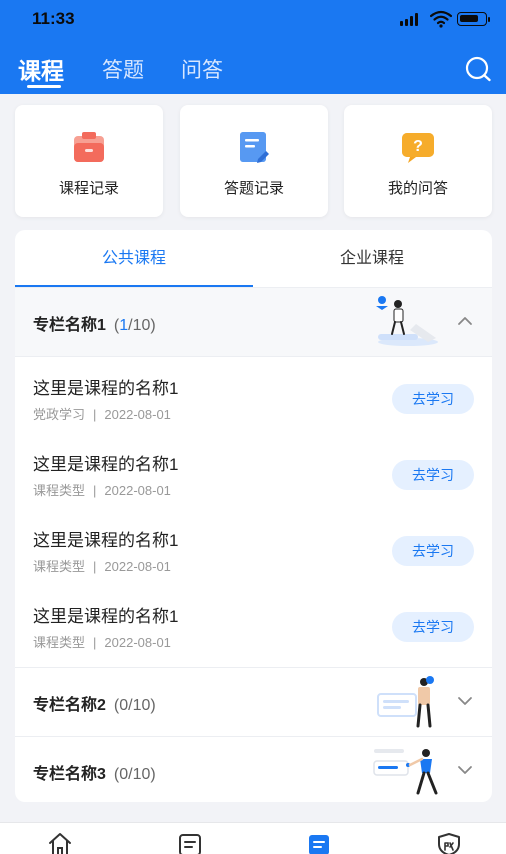  I want to click on column-header-3: 专栏名称3 (0/10), so click(253, 769).